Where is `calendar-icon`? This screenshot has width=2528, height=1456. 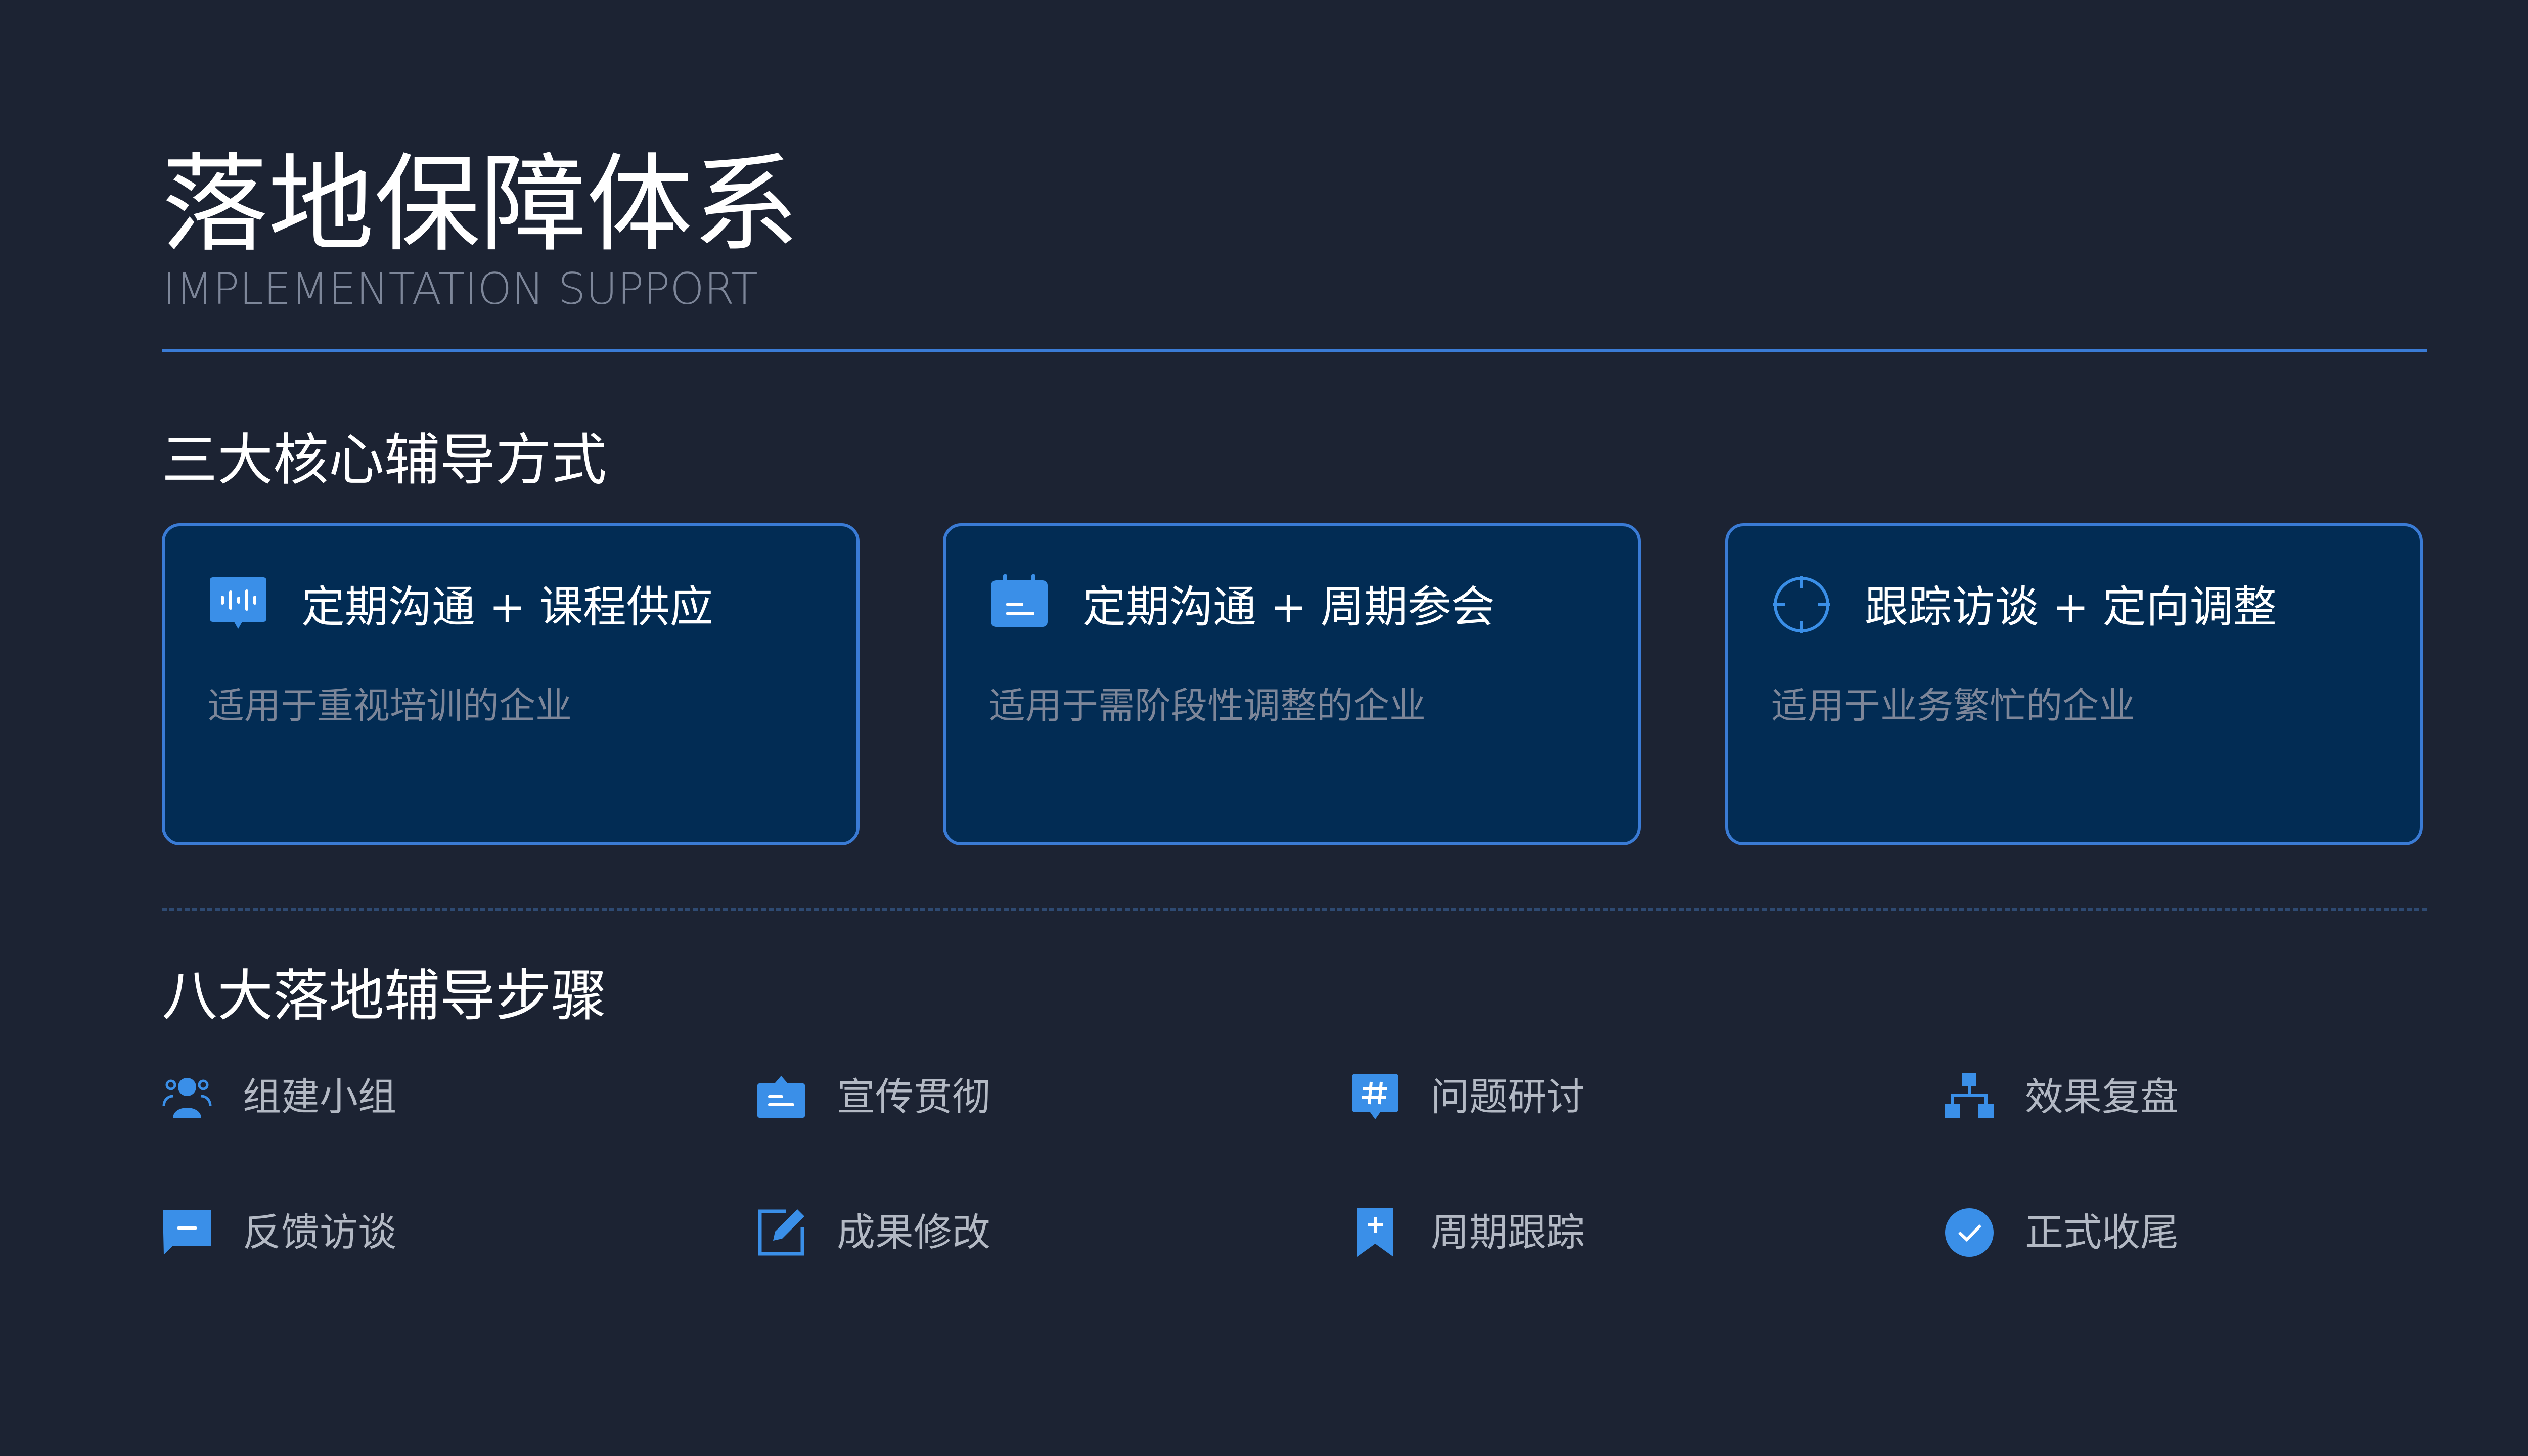 calendar-icon is located at coordinates (1020, 604).